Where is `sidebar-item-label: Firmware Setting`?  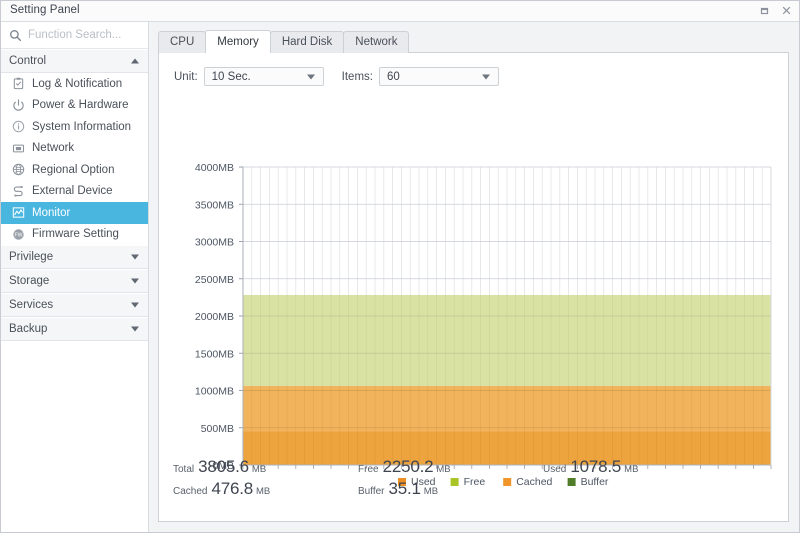
sidebar-item-label: Firmware Setting is located at coordinates (75, 234).